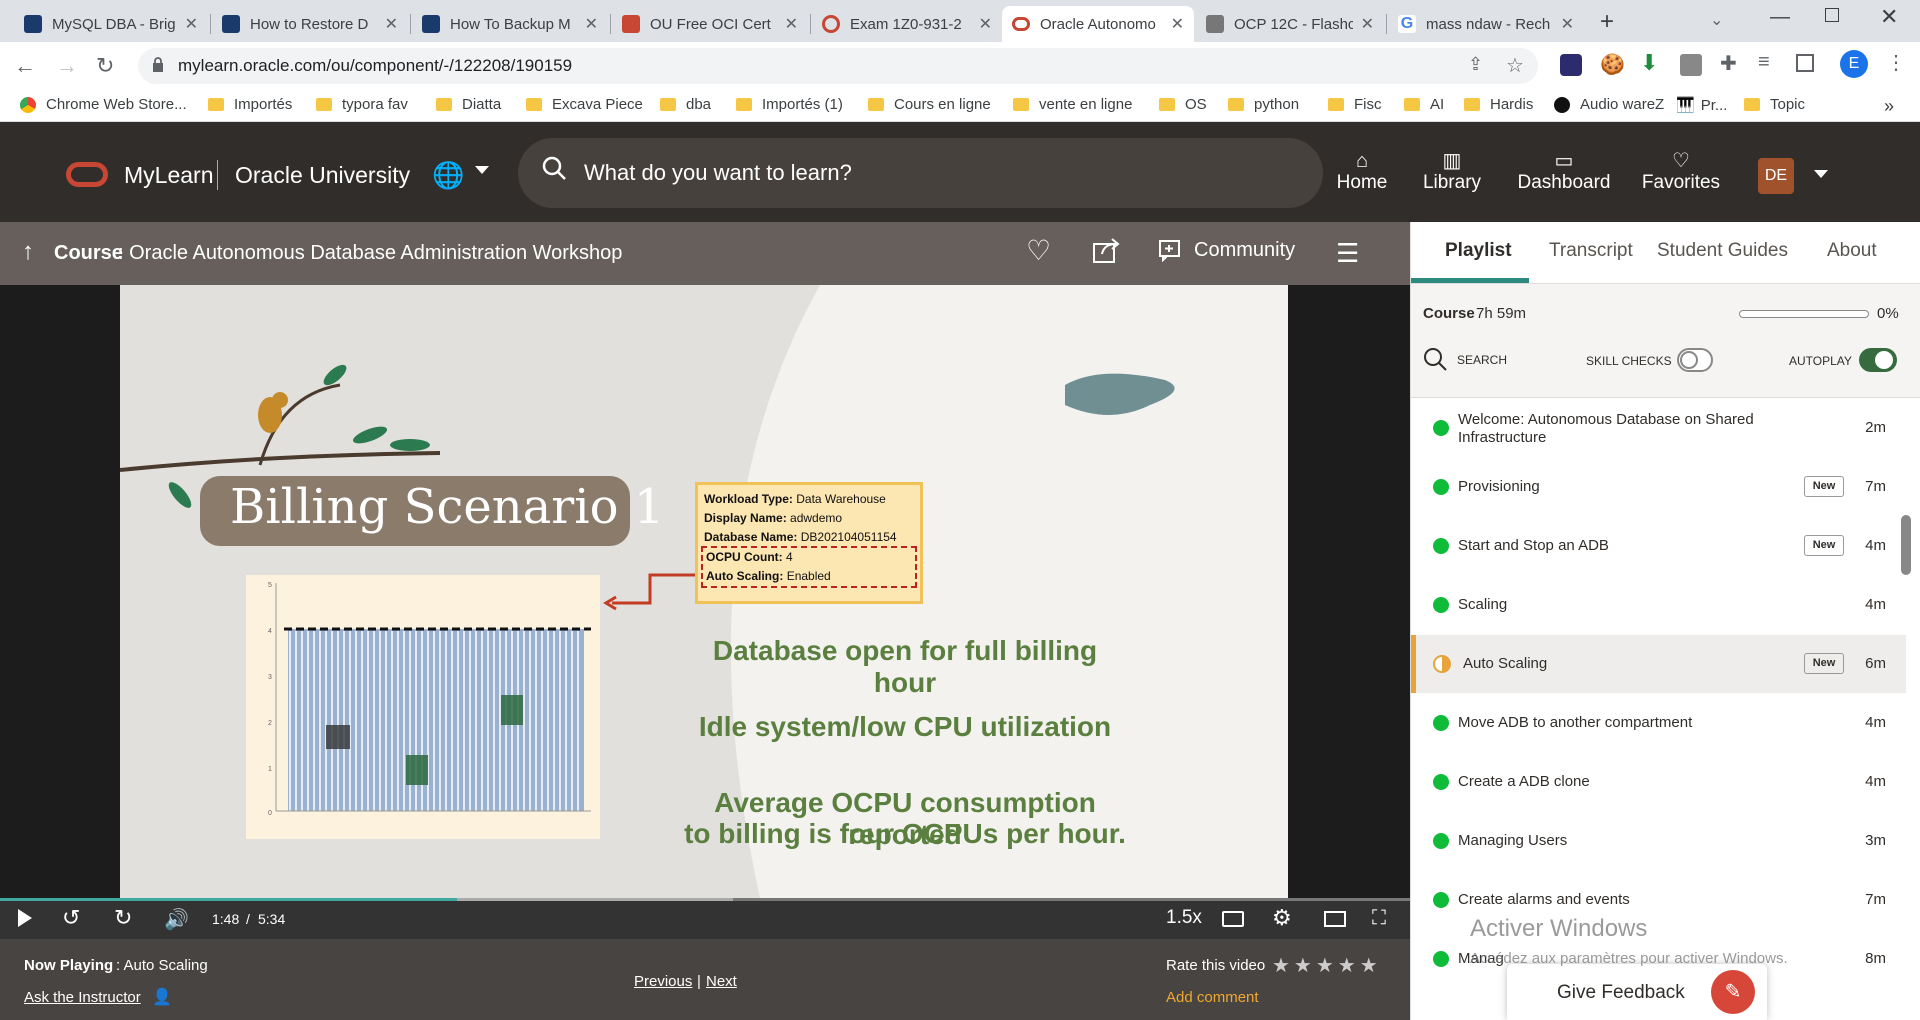 The height and width of the screenshot is (1020, 1920). I want to click on bookmark-folder: python, so click(1263, 104).